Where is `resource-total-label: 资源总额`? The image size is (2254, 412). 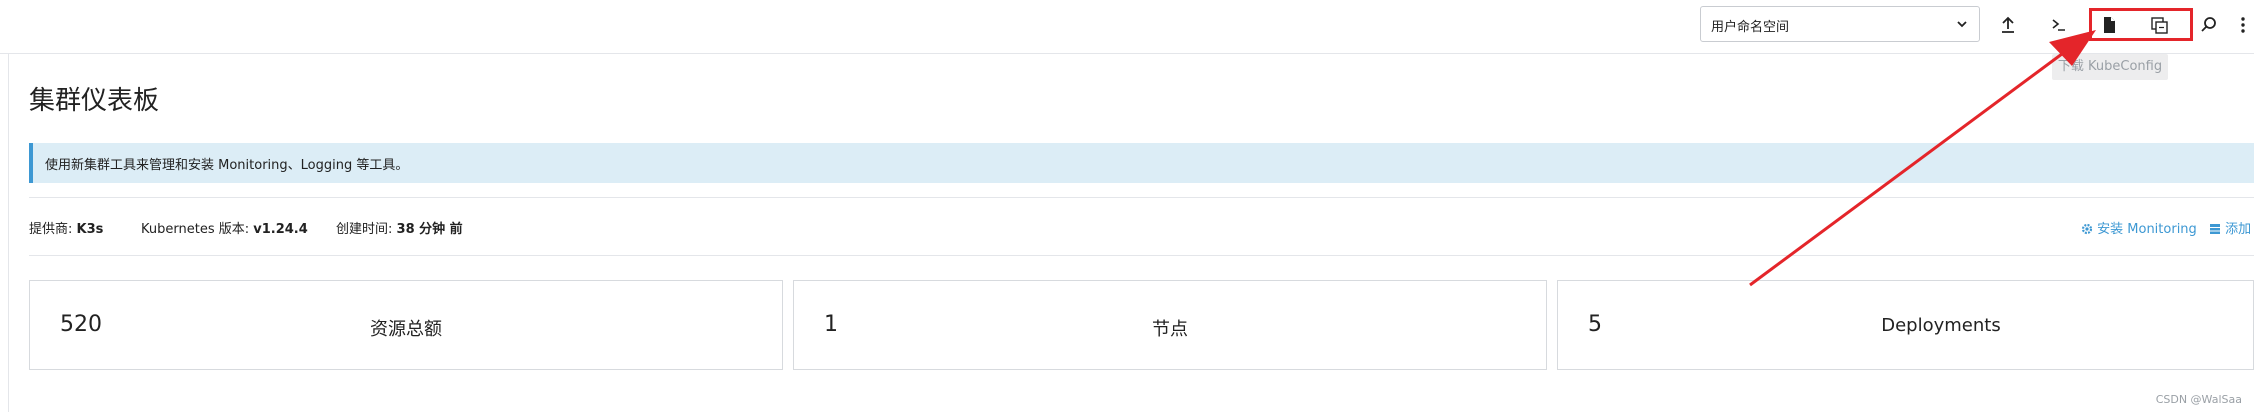 resource-total-label: 资源总额 is located at coordinates (406, 329).